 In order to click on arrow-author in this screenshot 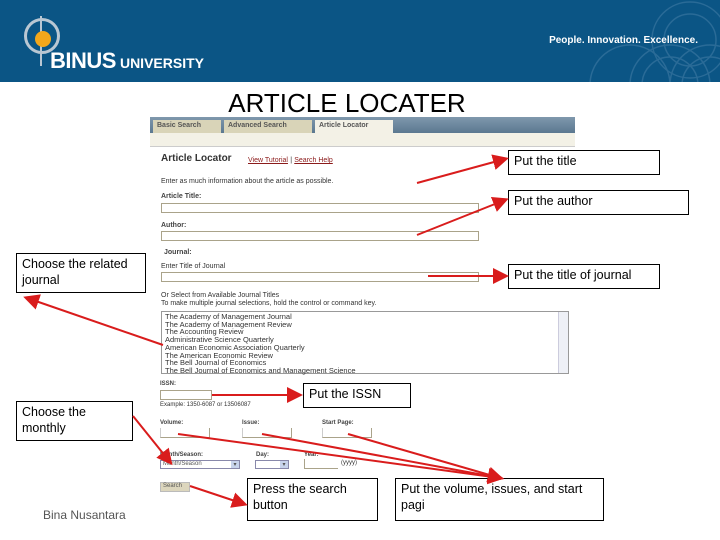, I will do `click(462, 216)`.